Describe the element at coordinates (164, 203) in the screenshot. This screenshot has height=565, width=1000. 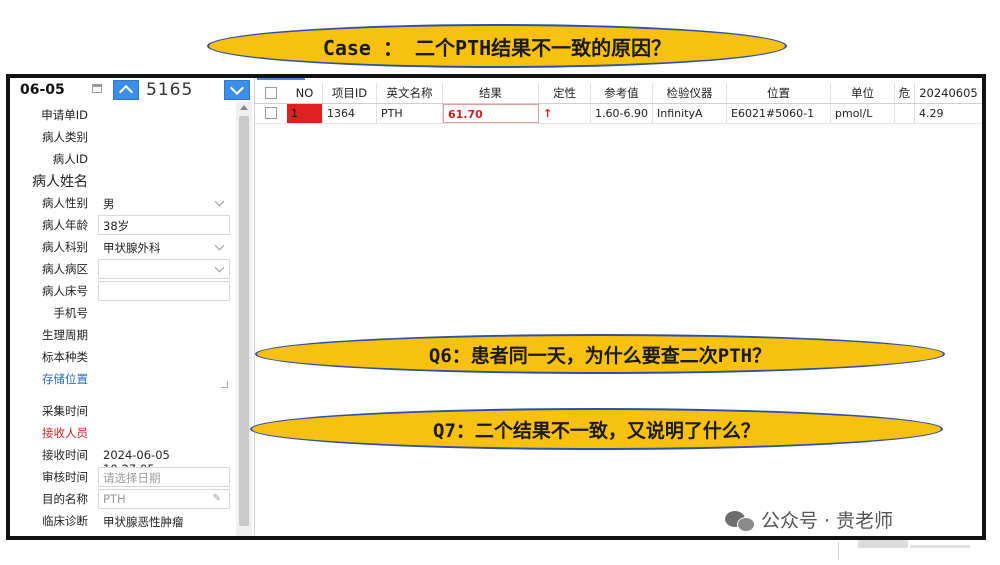
I see `sex-select: 男` at that location.